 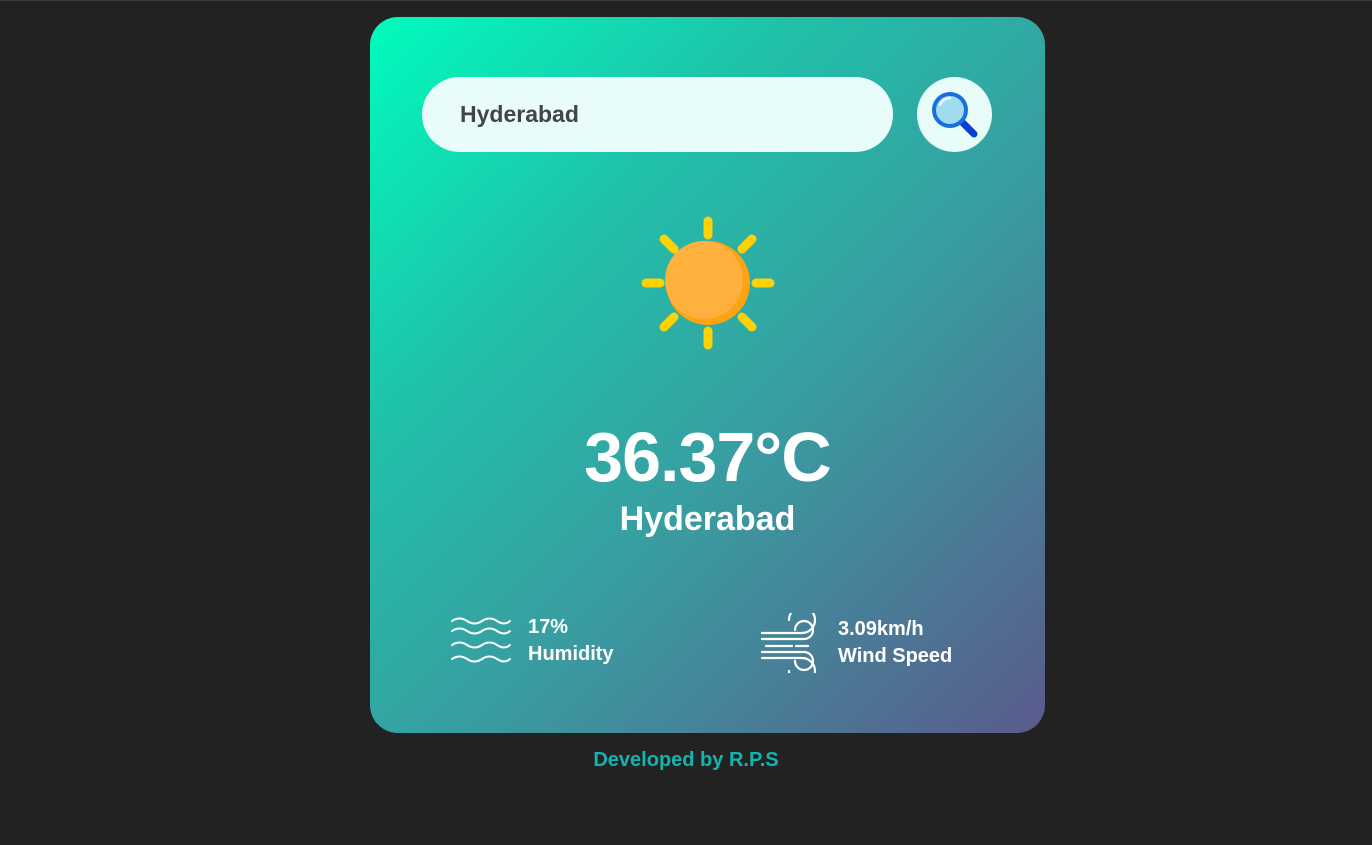 I want to click on search-icon, so click(x=954, y=114).